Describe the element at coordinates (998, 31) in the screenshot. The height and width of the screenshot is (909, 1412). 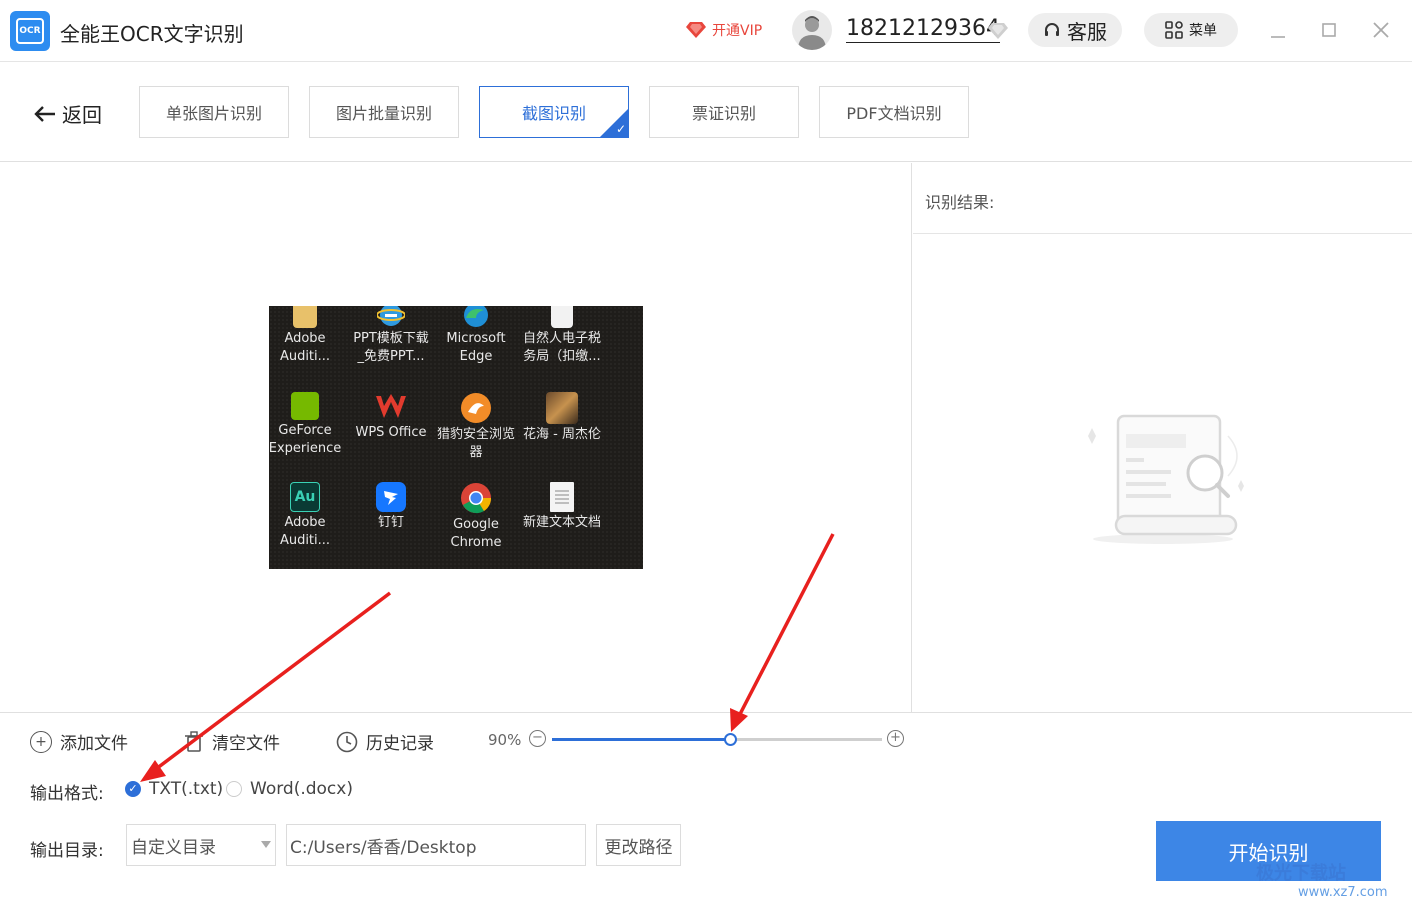
I see `diamond-gray-icon` at that location.